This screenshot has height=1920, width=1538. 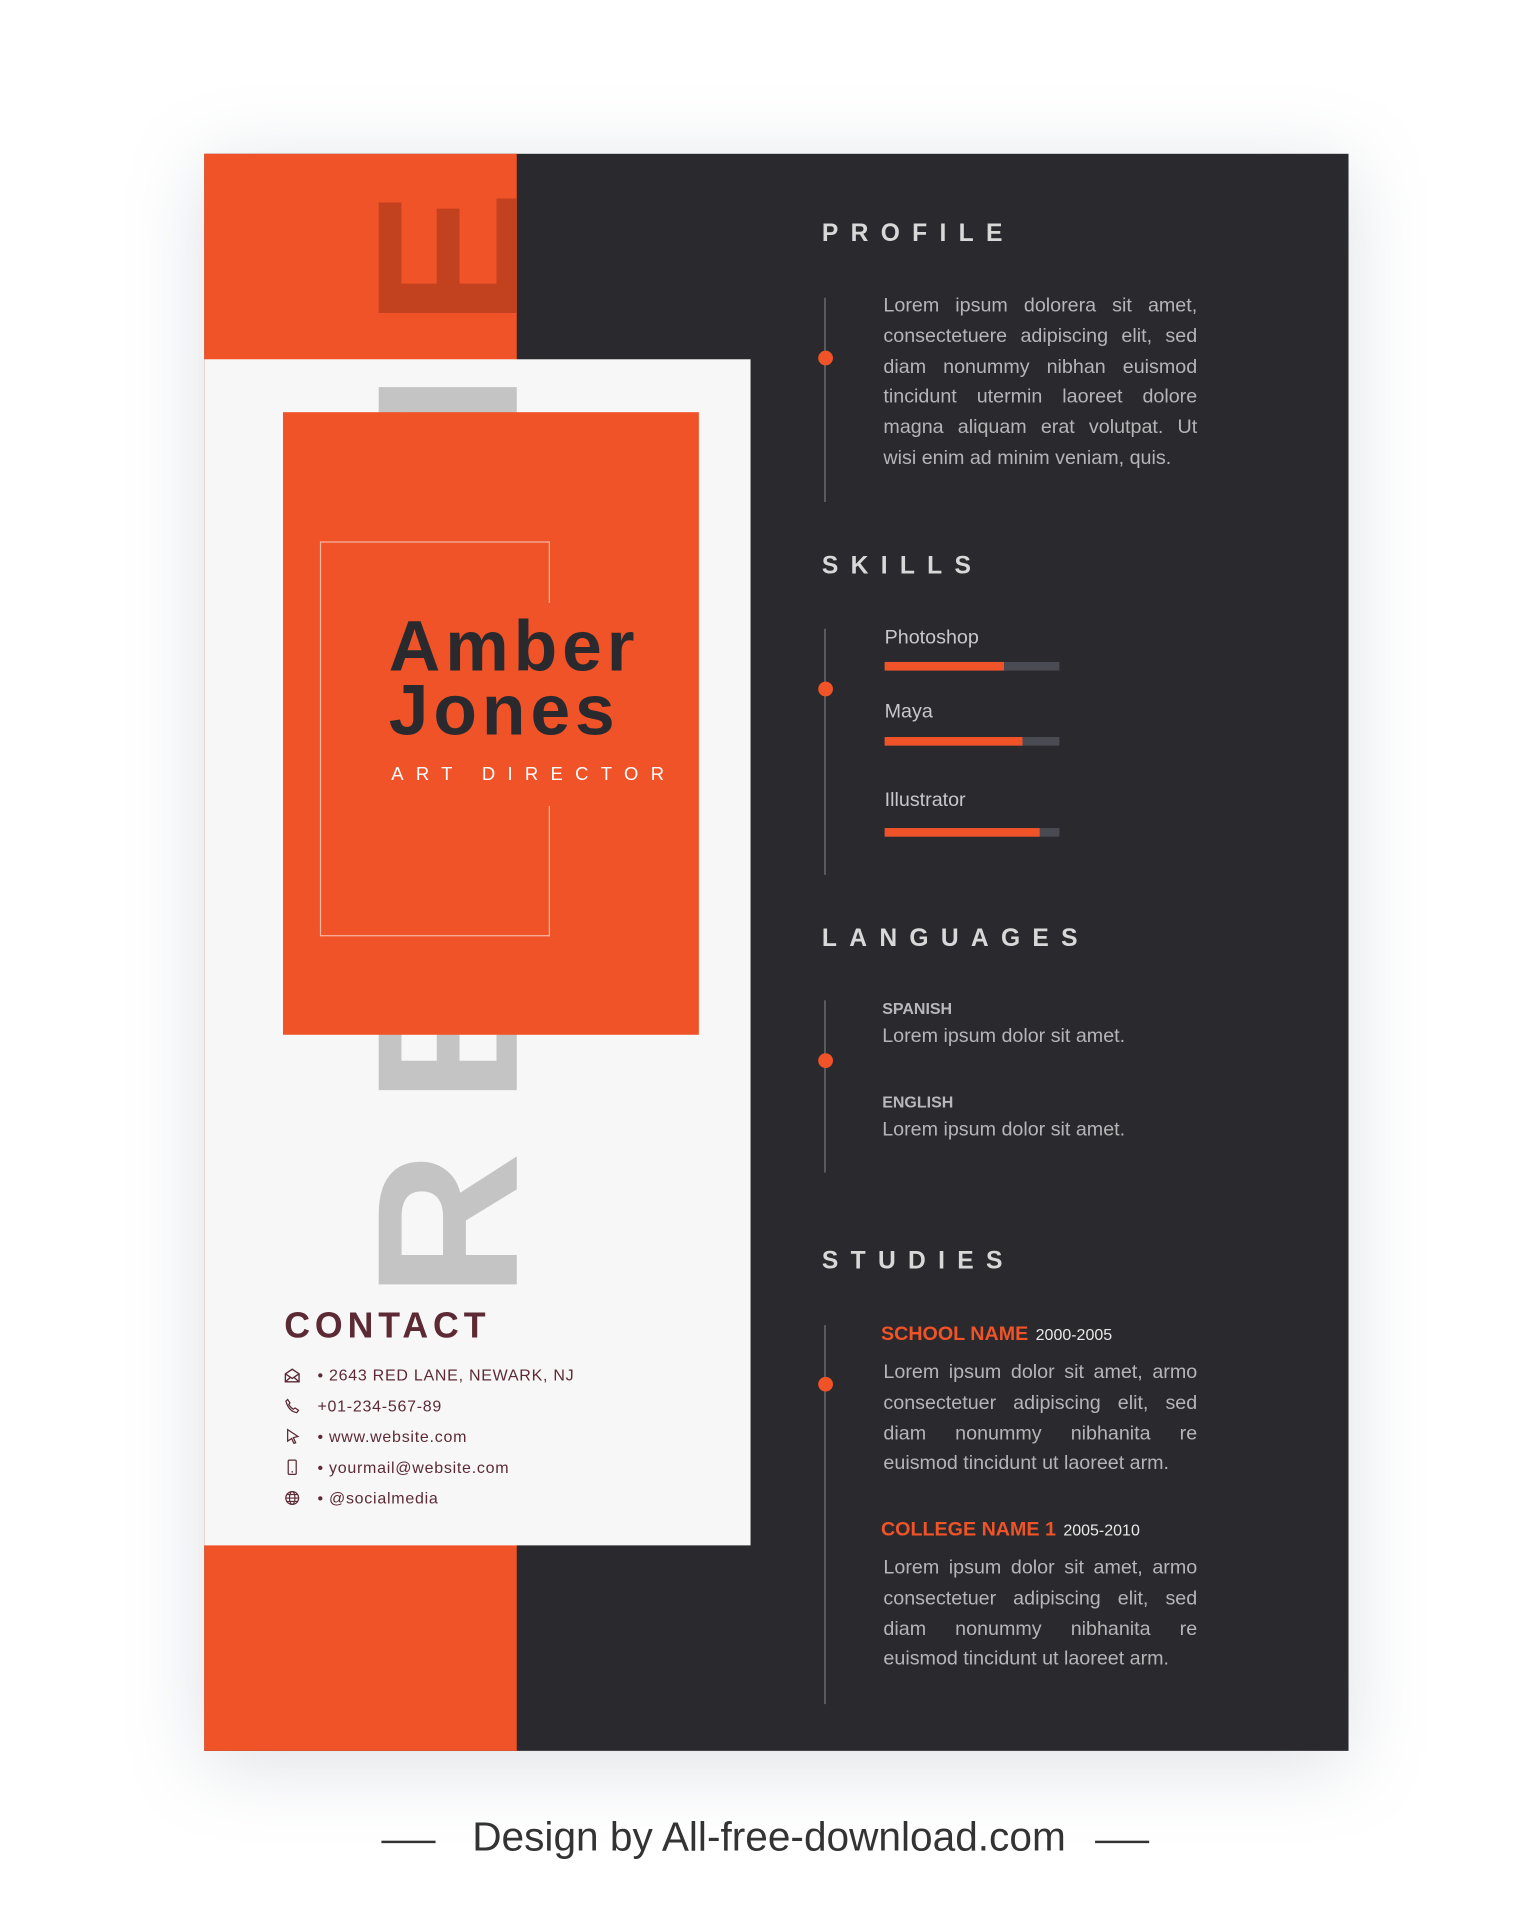 What do you see at coordinates (534, 774) in the screenshot?
I see `job-title: ART DIRECTOR` at bounding box center [534, 774].